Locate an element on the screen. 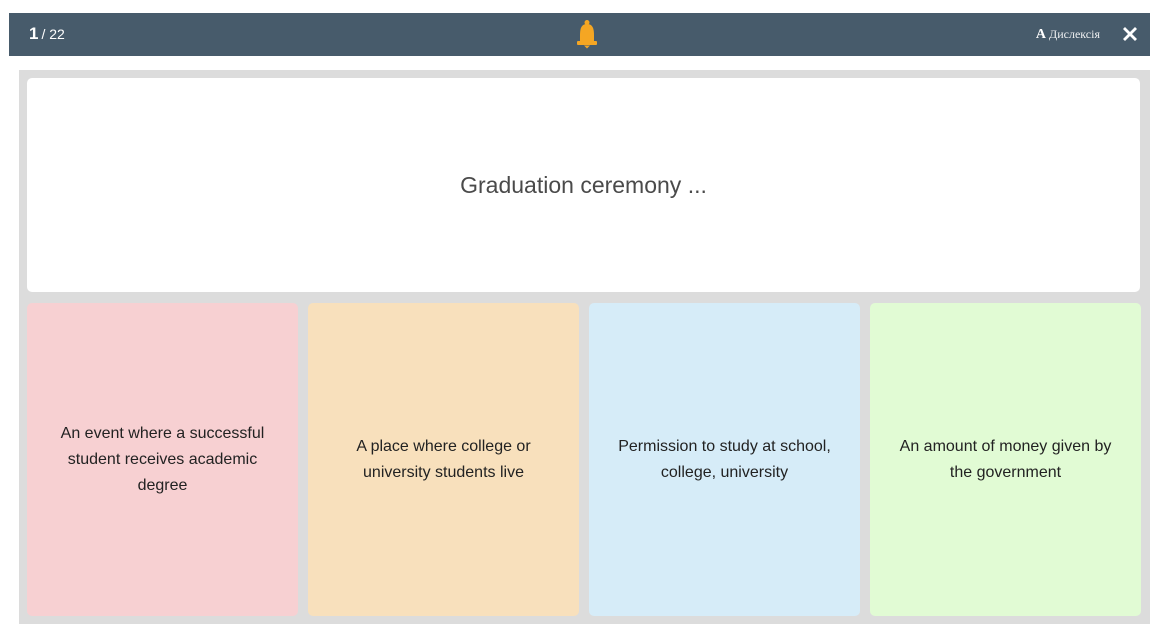 The image size is (1150, 628). dyslexia-label: Дислексія is located at coordinates (1074, 34).